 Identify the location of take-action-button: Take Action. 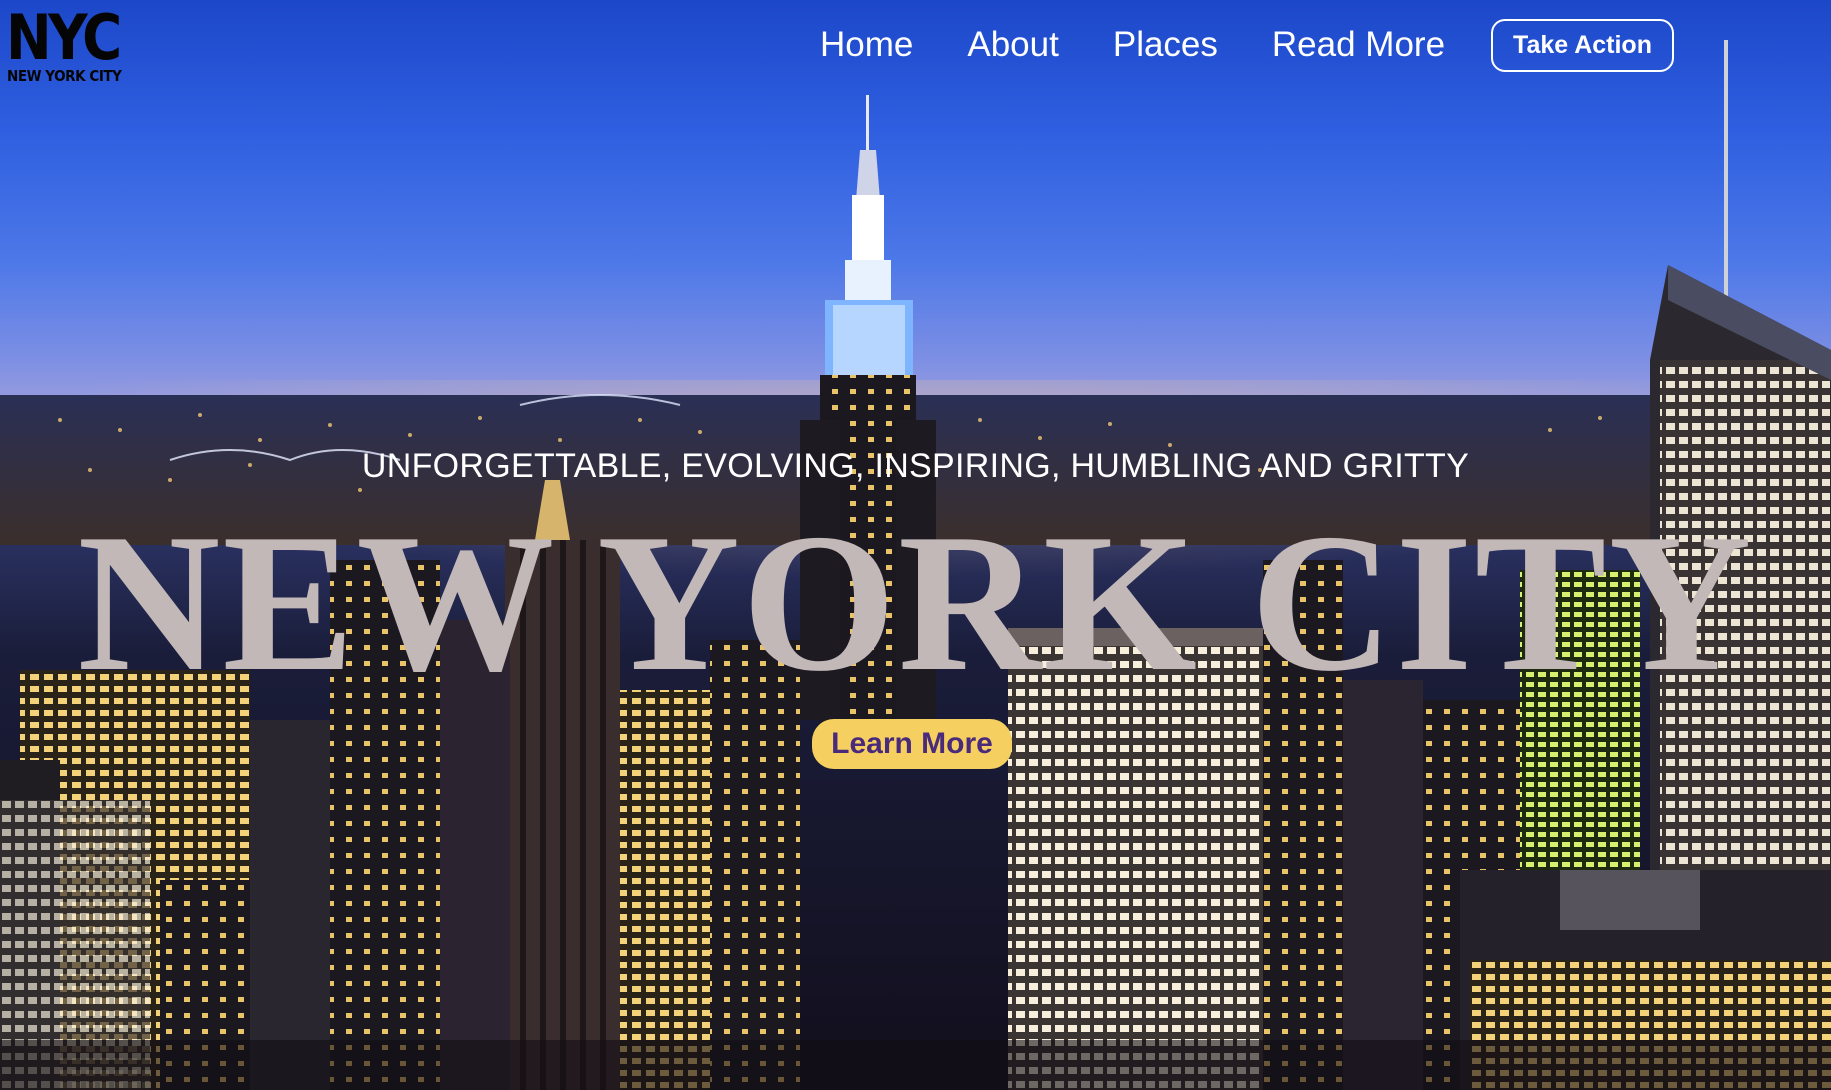
(1582, 45).